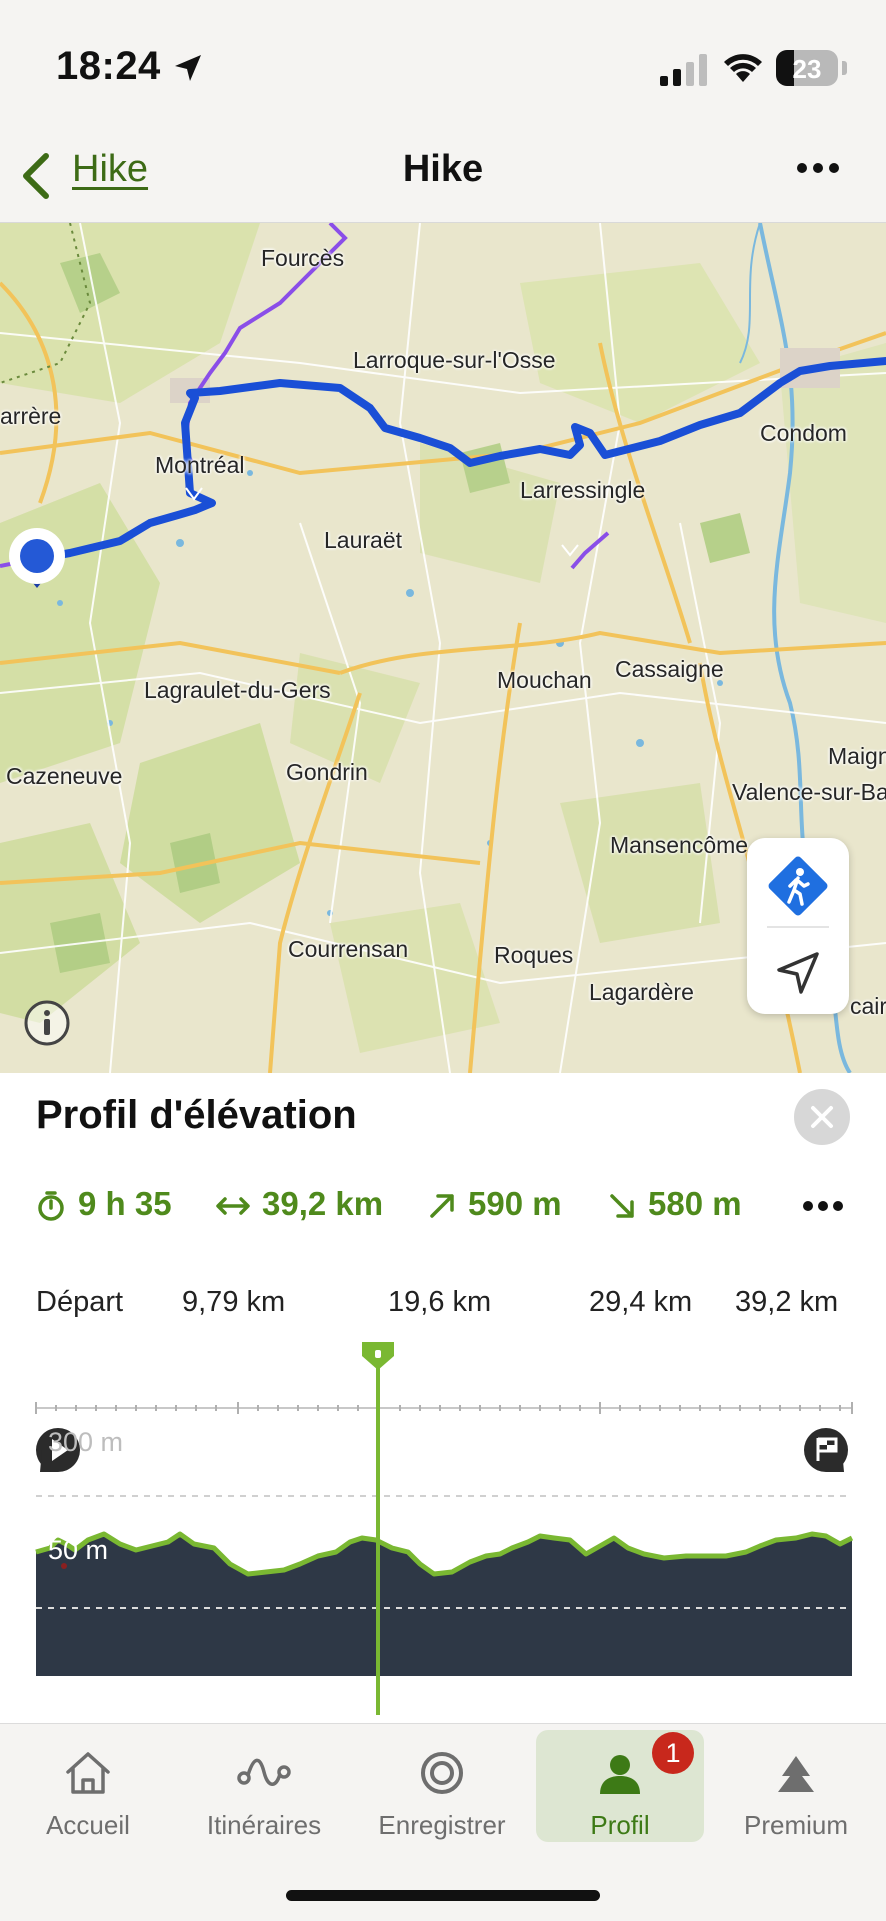  I want to click on elevation-title: Profil d'élévation, so click(196, 1115).